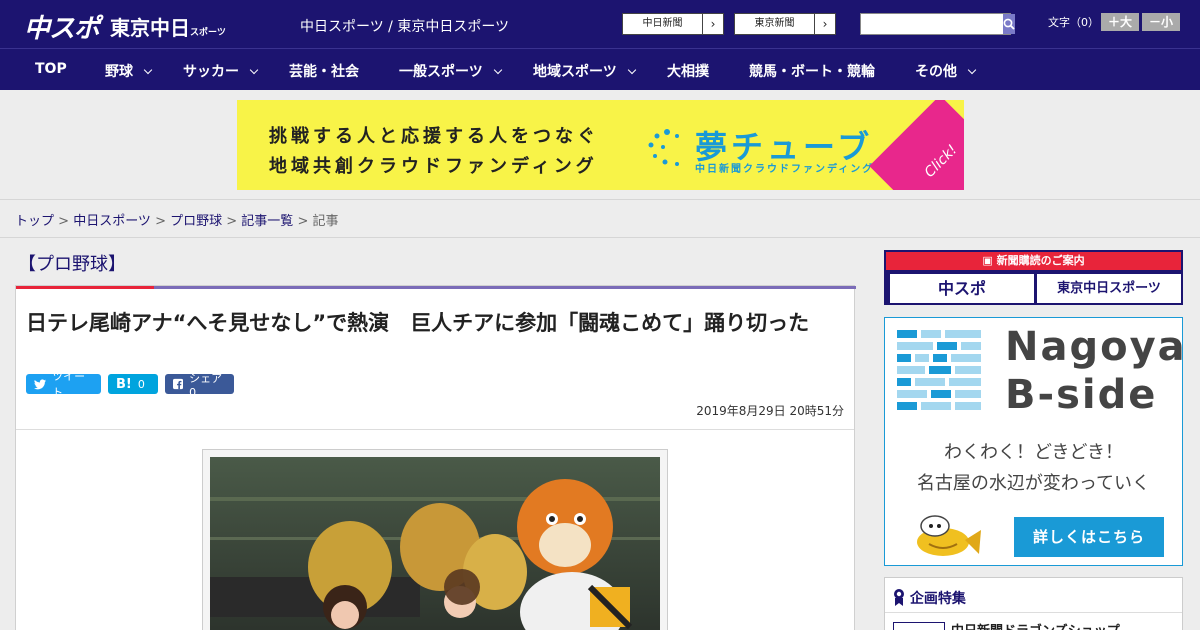 The width and height of the screenshot is (1200, 630). I want to click on chunichi-shimbun-link: 中日新聞 ›, so click(673, 24).